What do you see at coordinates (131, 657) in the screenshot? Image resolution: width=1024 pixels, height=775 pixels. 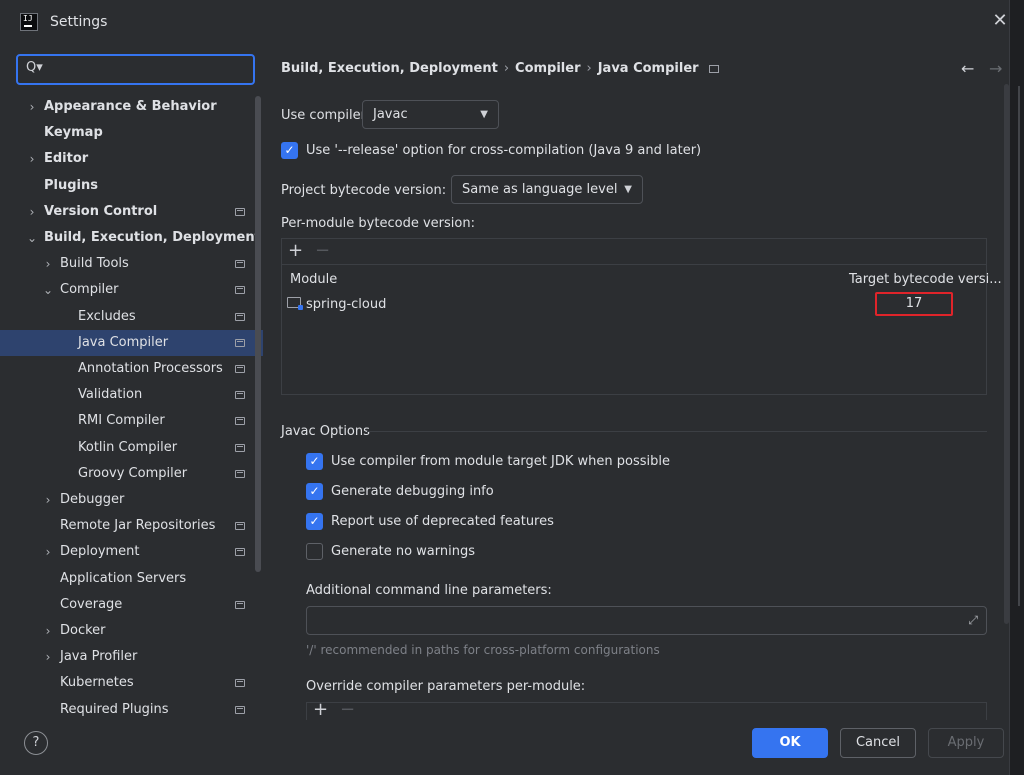 I see `sidebar-item: › Java Profiler` at bounding box center [131, 657].